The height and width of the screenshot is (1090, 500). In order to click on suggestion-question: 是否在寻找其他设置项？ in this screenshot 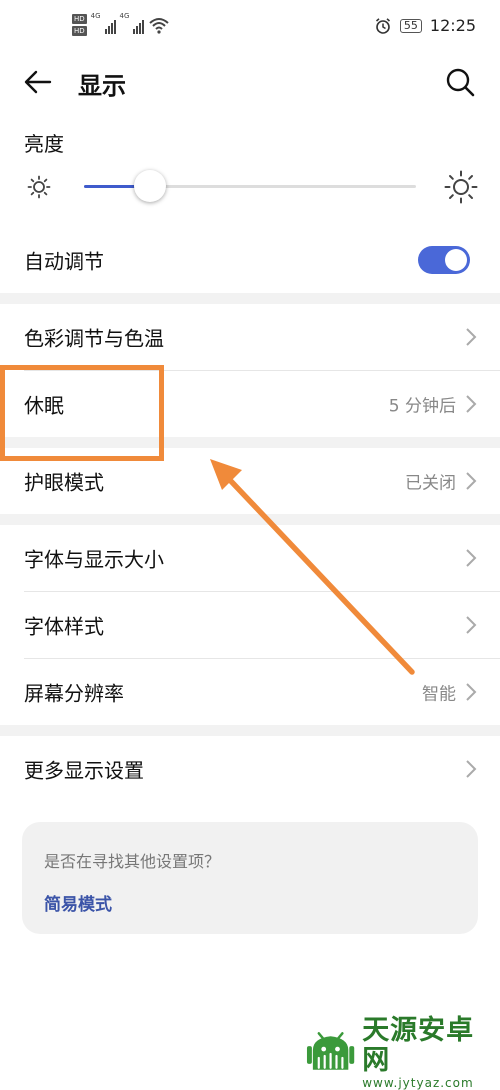, I will do `click(132, 861)`.